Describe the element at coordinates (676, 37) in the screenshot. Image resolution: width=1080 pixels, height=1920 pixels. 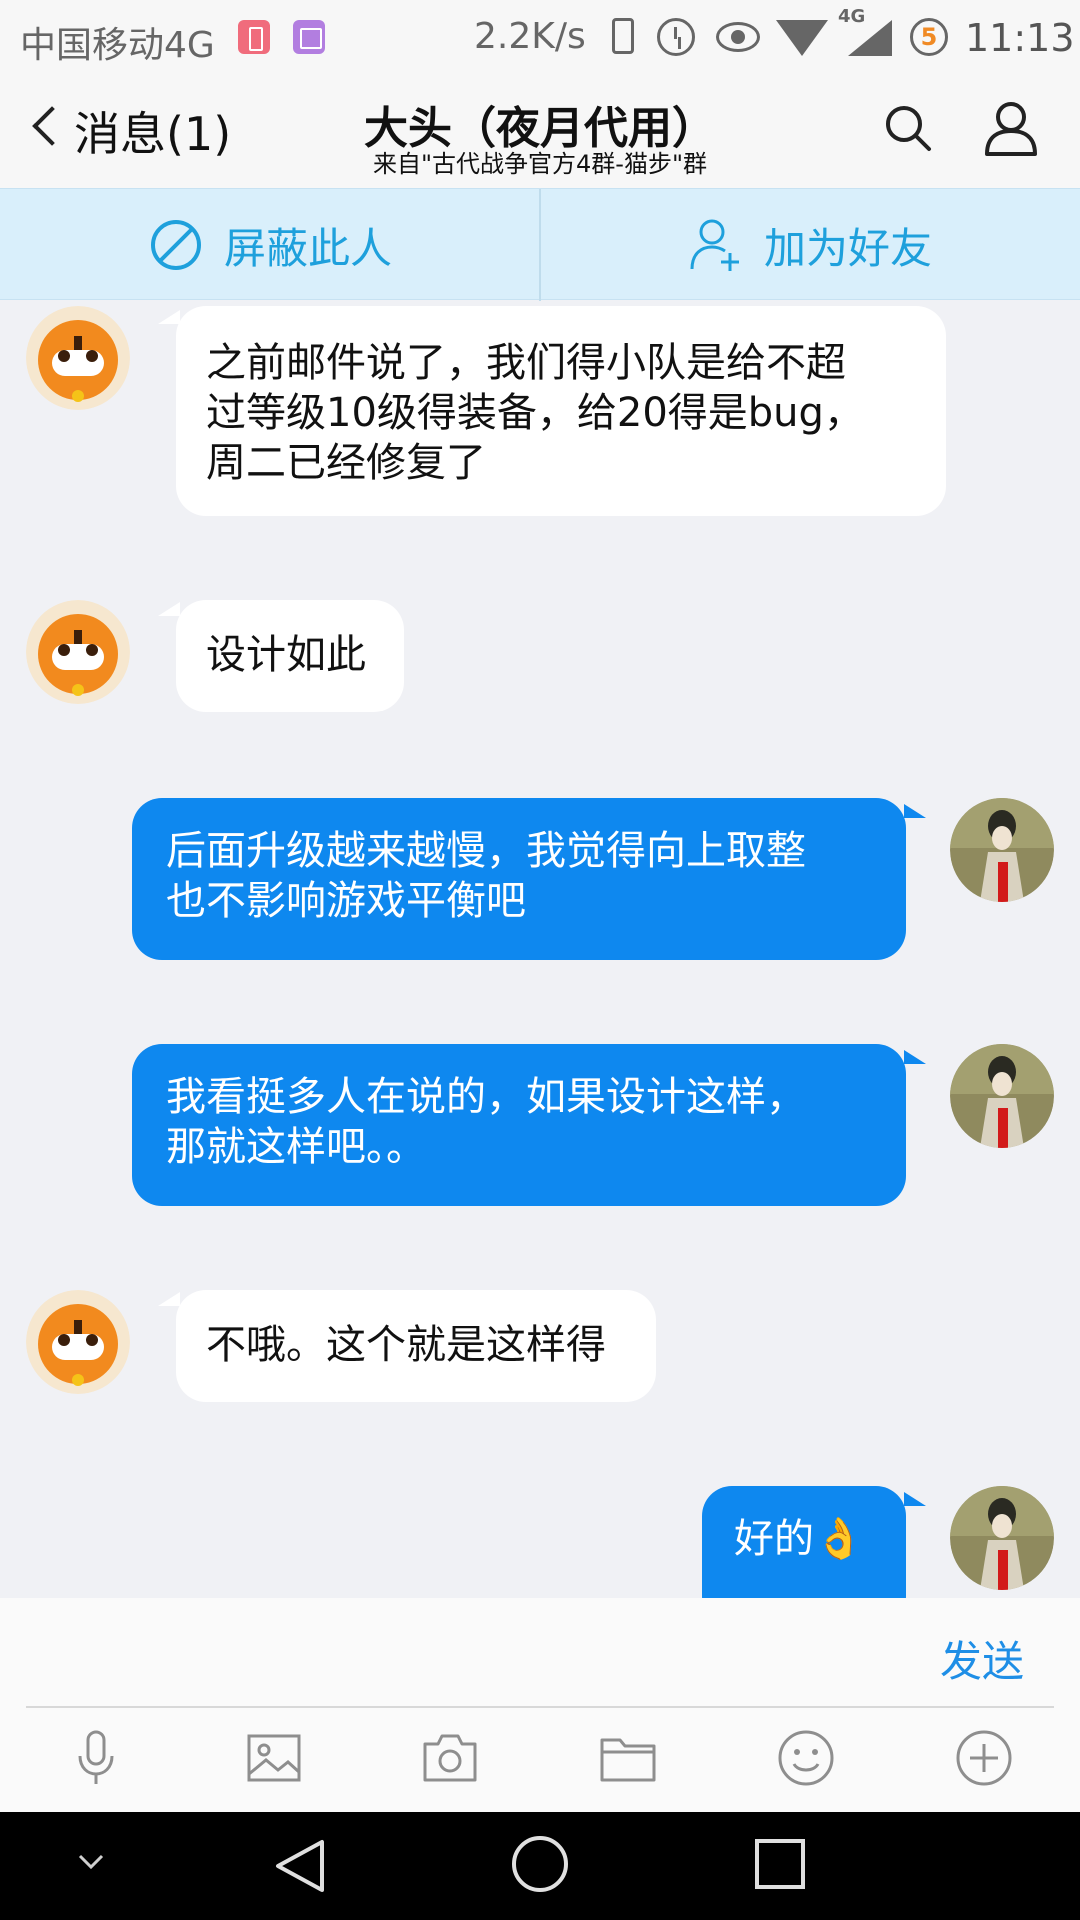
I see `alarm-icon` at that location.